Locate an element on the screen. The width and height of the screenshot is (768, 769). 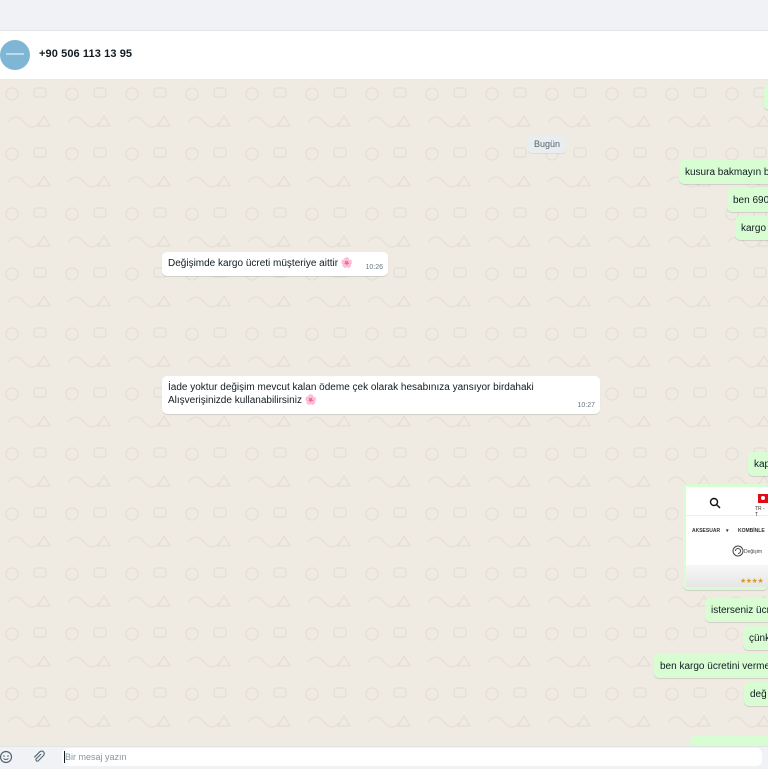
message-bubble-outgoing: kusura bakmayın b is located at coordinates (723, 172).